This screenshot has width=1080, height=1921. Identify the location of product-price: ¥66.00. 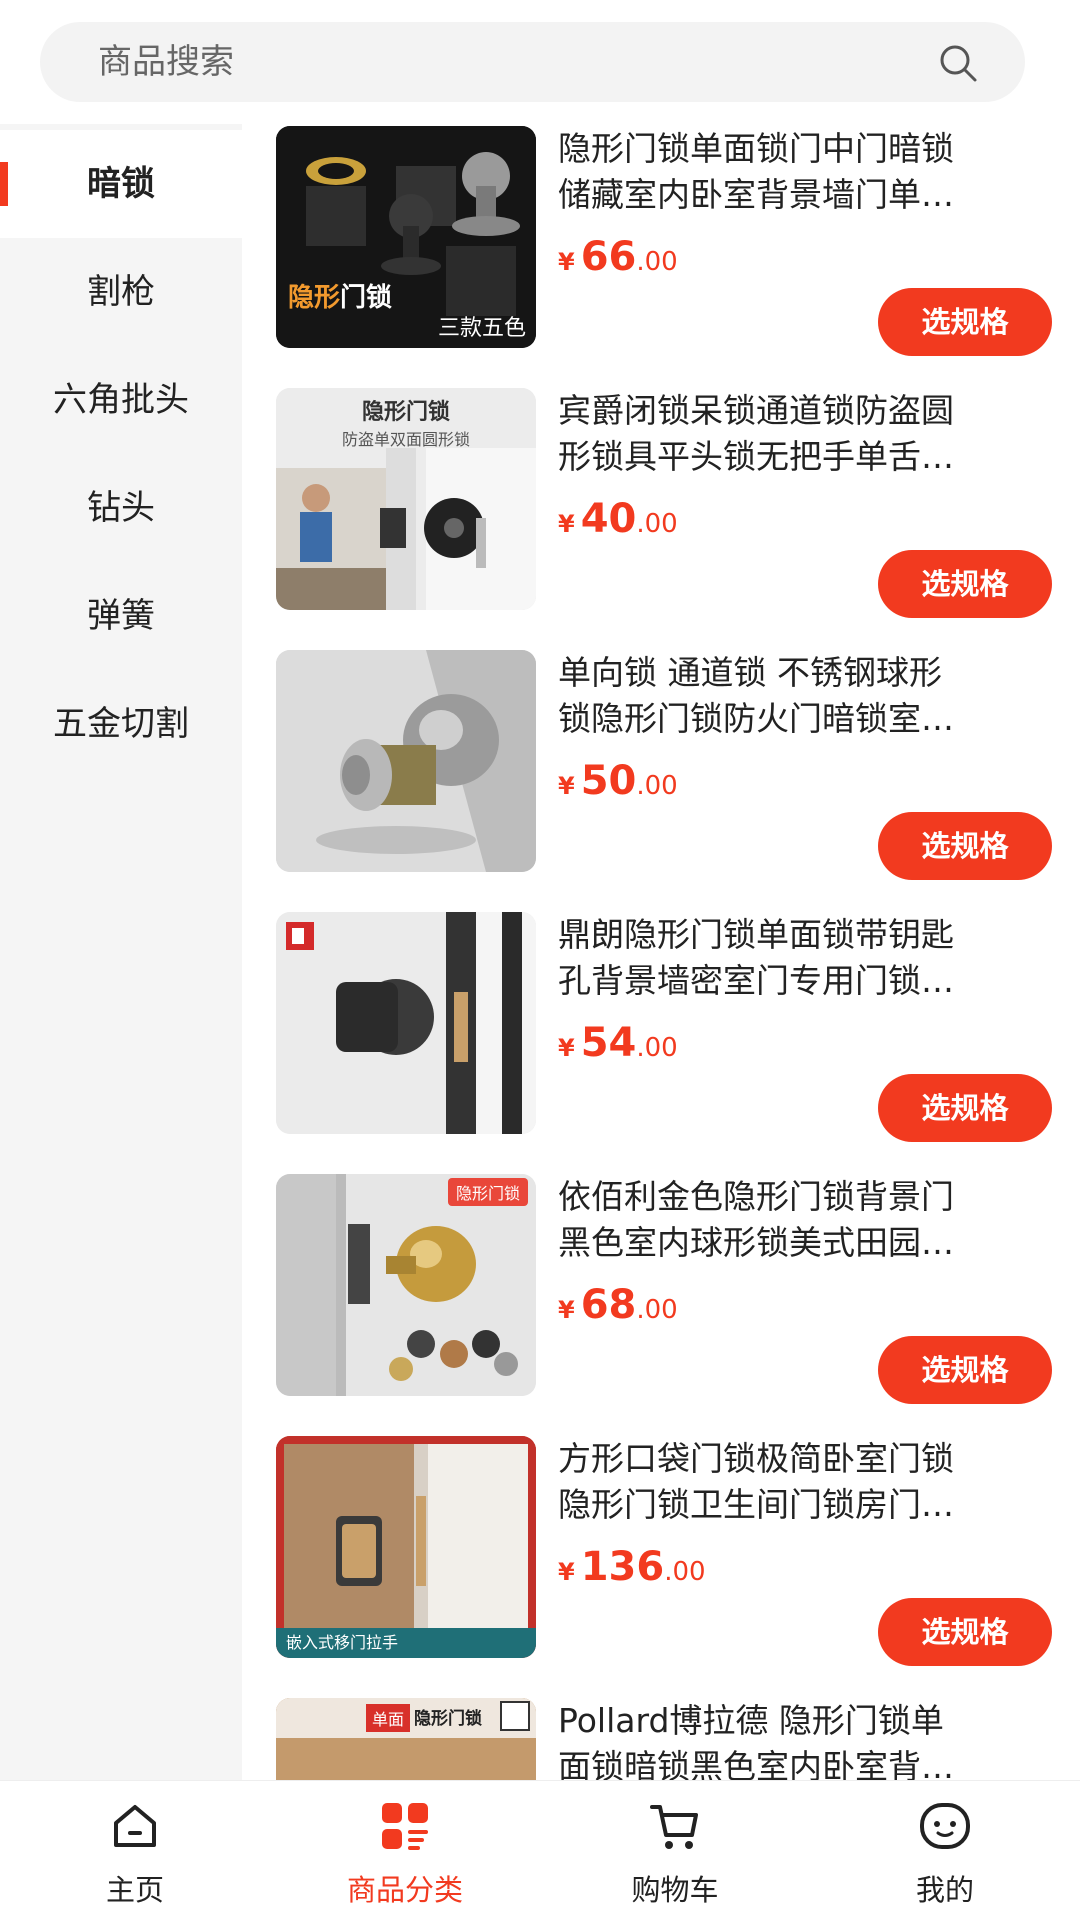
(618, 257).